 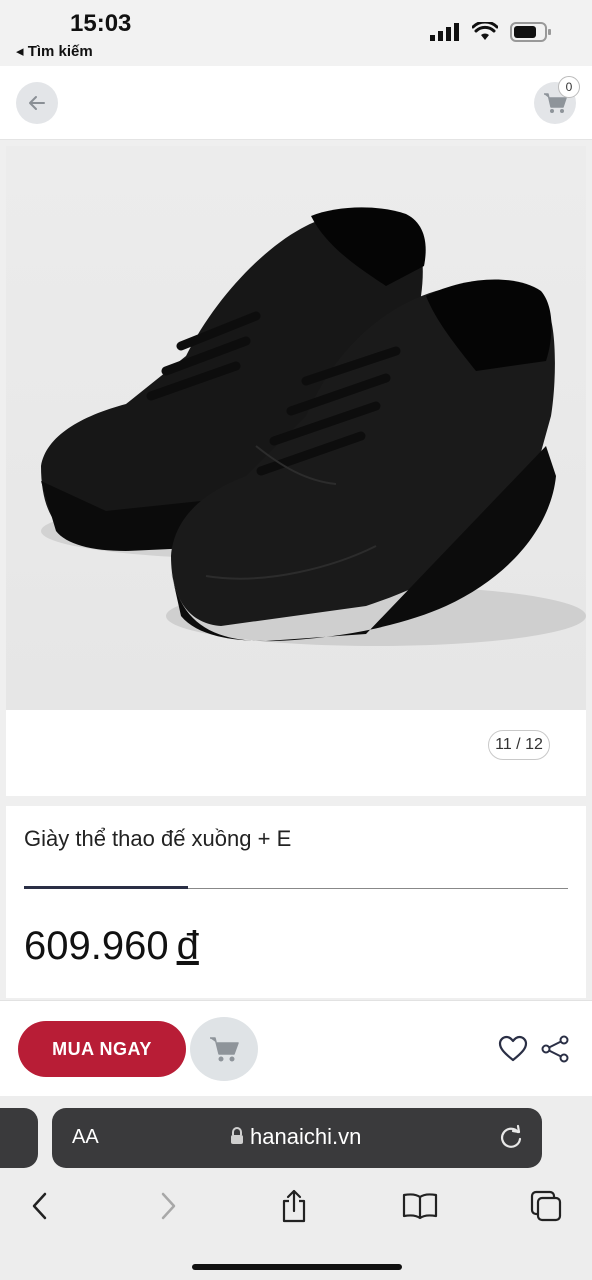 What do you see at coordinates (54, 51) in the screenshot?
I see `back-to-search-link: ◂ Tìm kiếm` at bounding box center [54, 51].